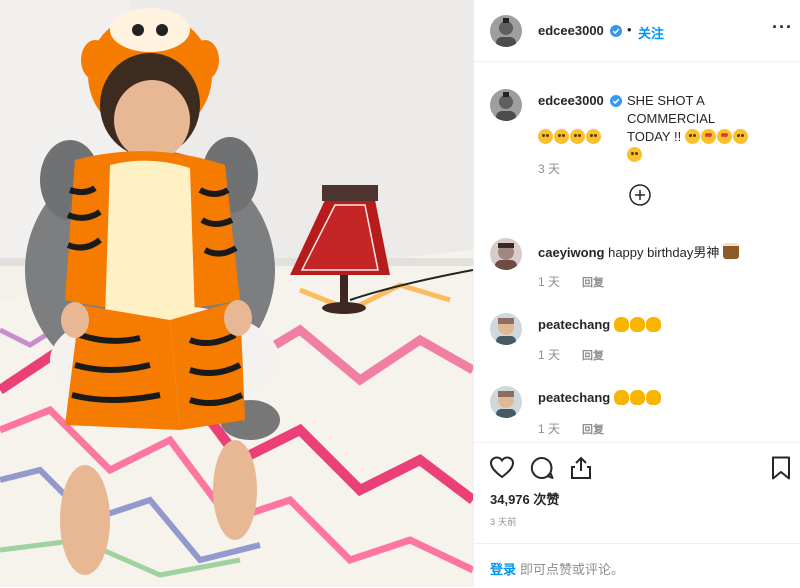 The image size is (800, 588). Describe the element at coordinates (782, 27) in the screenshot. I see `more-options-icon: ···` at that location.